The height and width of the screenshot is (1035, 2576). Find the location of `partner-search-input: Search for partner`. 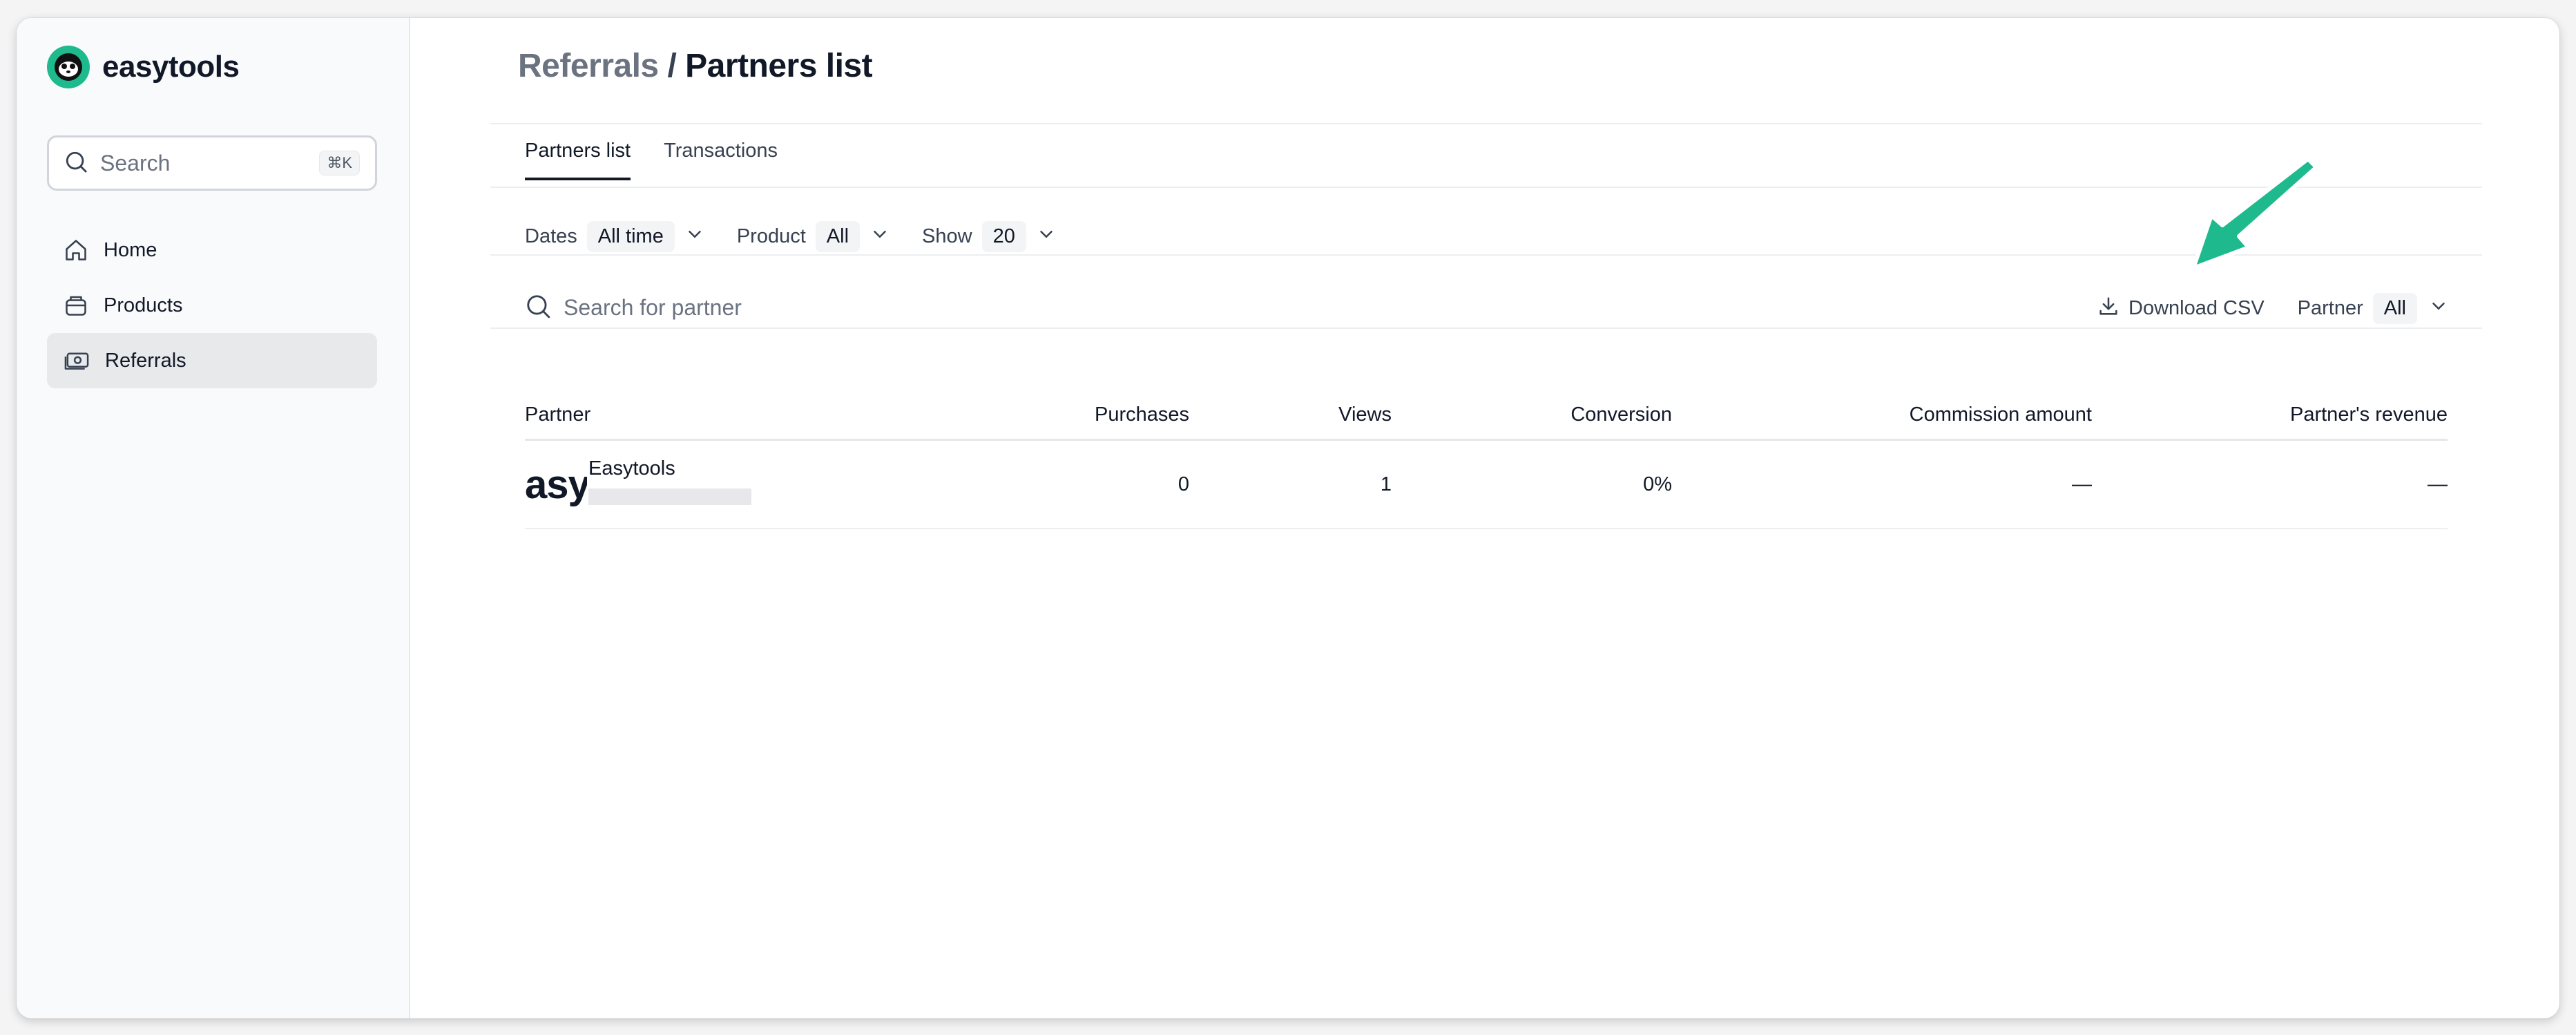

partner-search-input: Search for partner is located at coordinates (633, 308).